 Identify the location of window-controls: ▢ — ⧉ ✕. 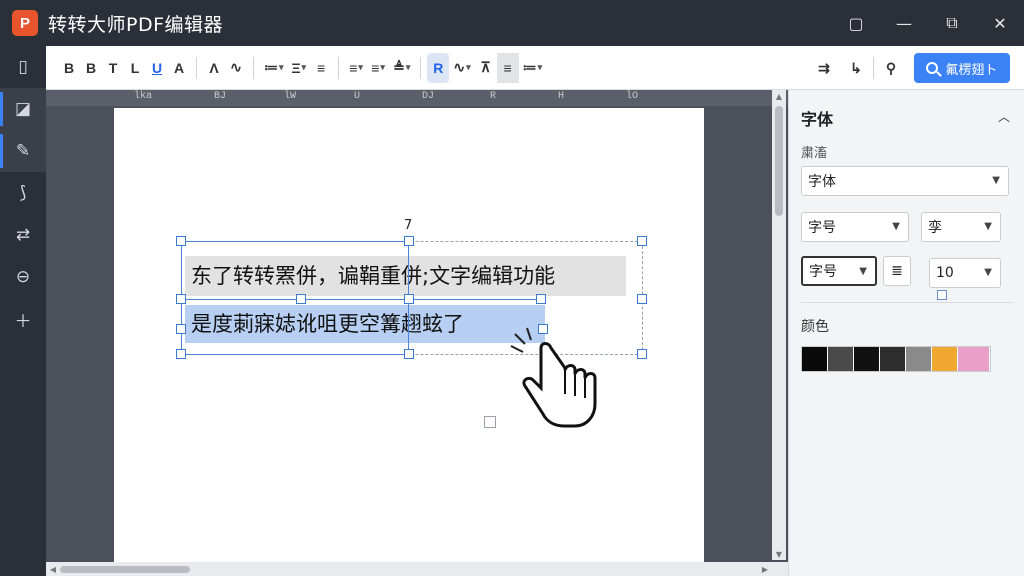
(928, 23).